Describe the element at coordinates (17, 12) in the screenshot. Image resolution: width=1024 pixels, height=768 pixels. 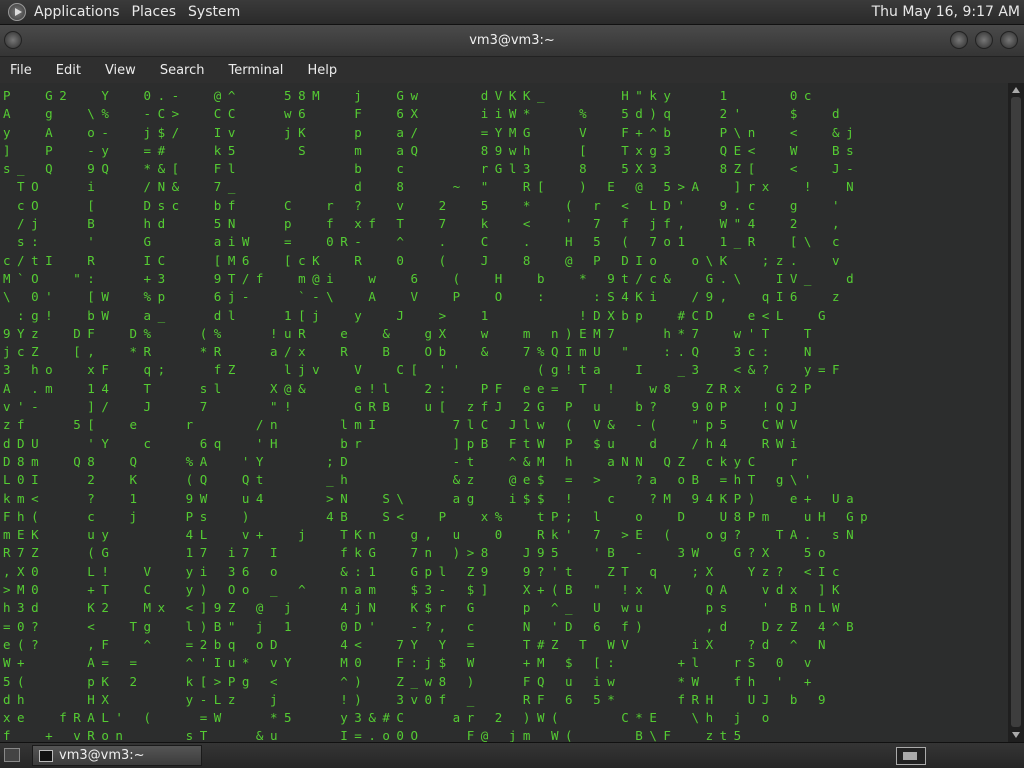
I see `gnome-foot-icon` at that location.